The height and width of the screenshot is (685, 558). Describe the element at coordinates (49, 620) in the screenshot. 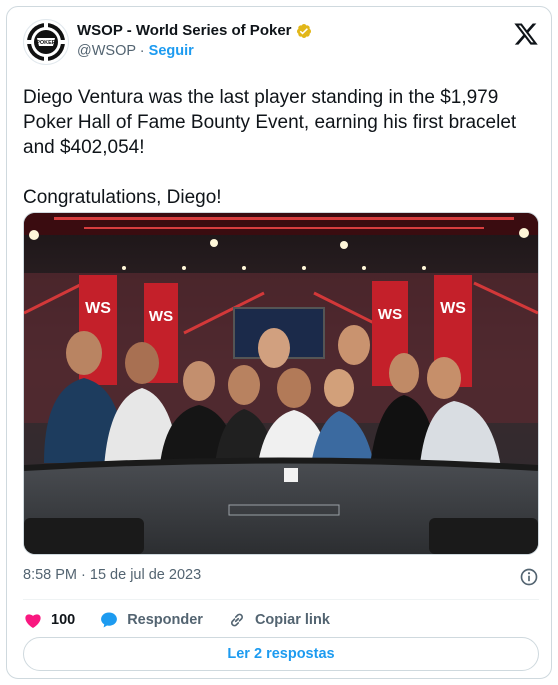

I see `like-button: 100` at that location.